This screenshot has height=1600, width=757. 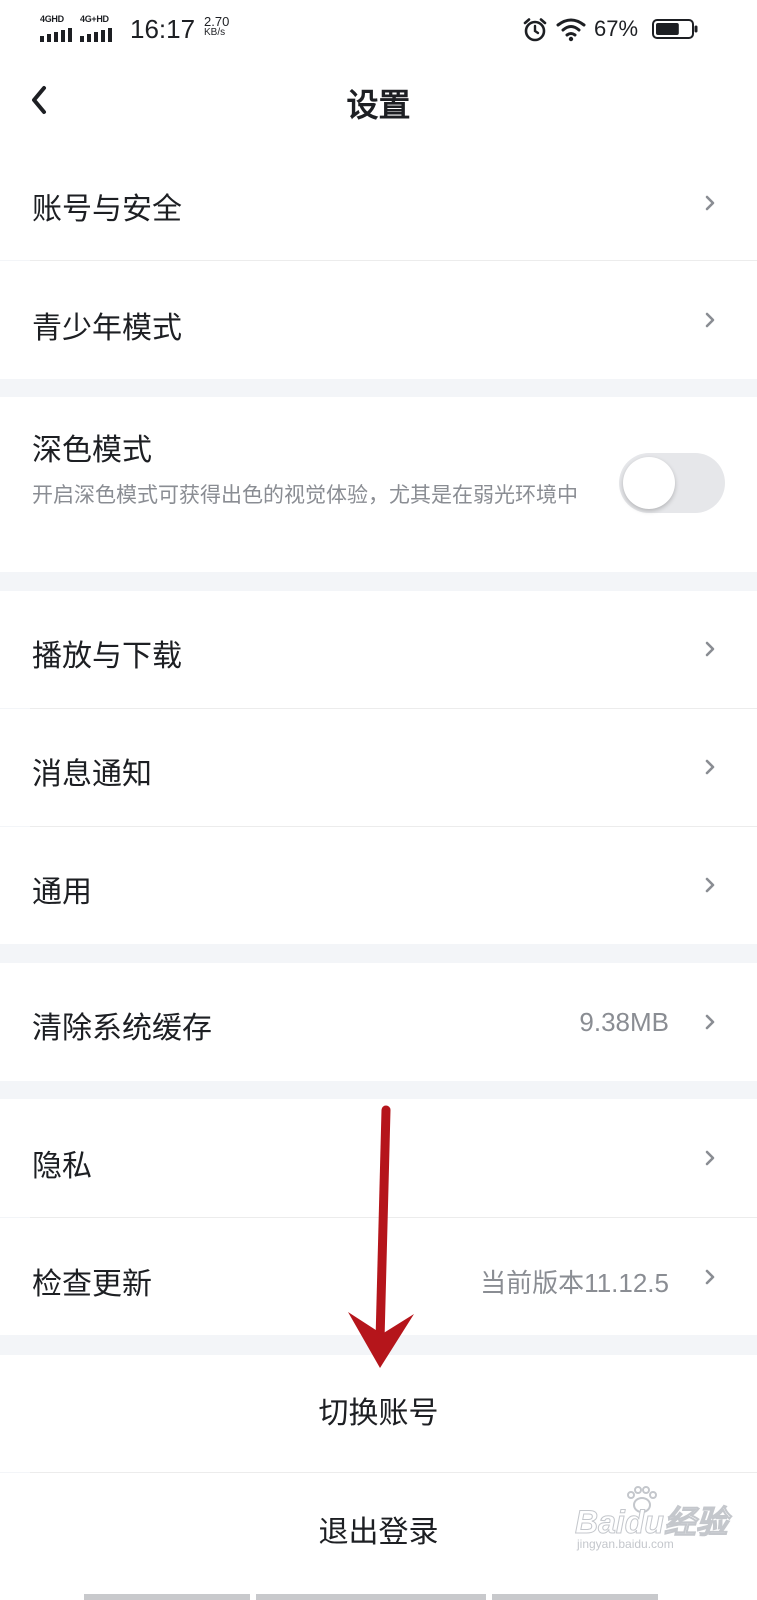 I want to click on status-bar: 4GHD 4G+HD 16:17 2.70 KB/s 67%, so click(x=378, y=30).